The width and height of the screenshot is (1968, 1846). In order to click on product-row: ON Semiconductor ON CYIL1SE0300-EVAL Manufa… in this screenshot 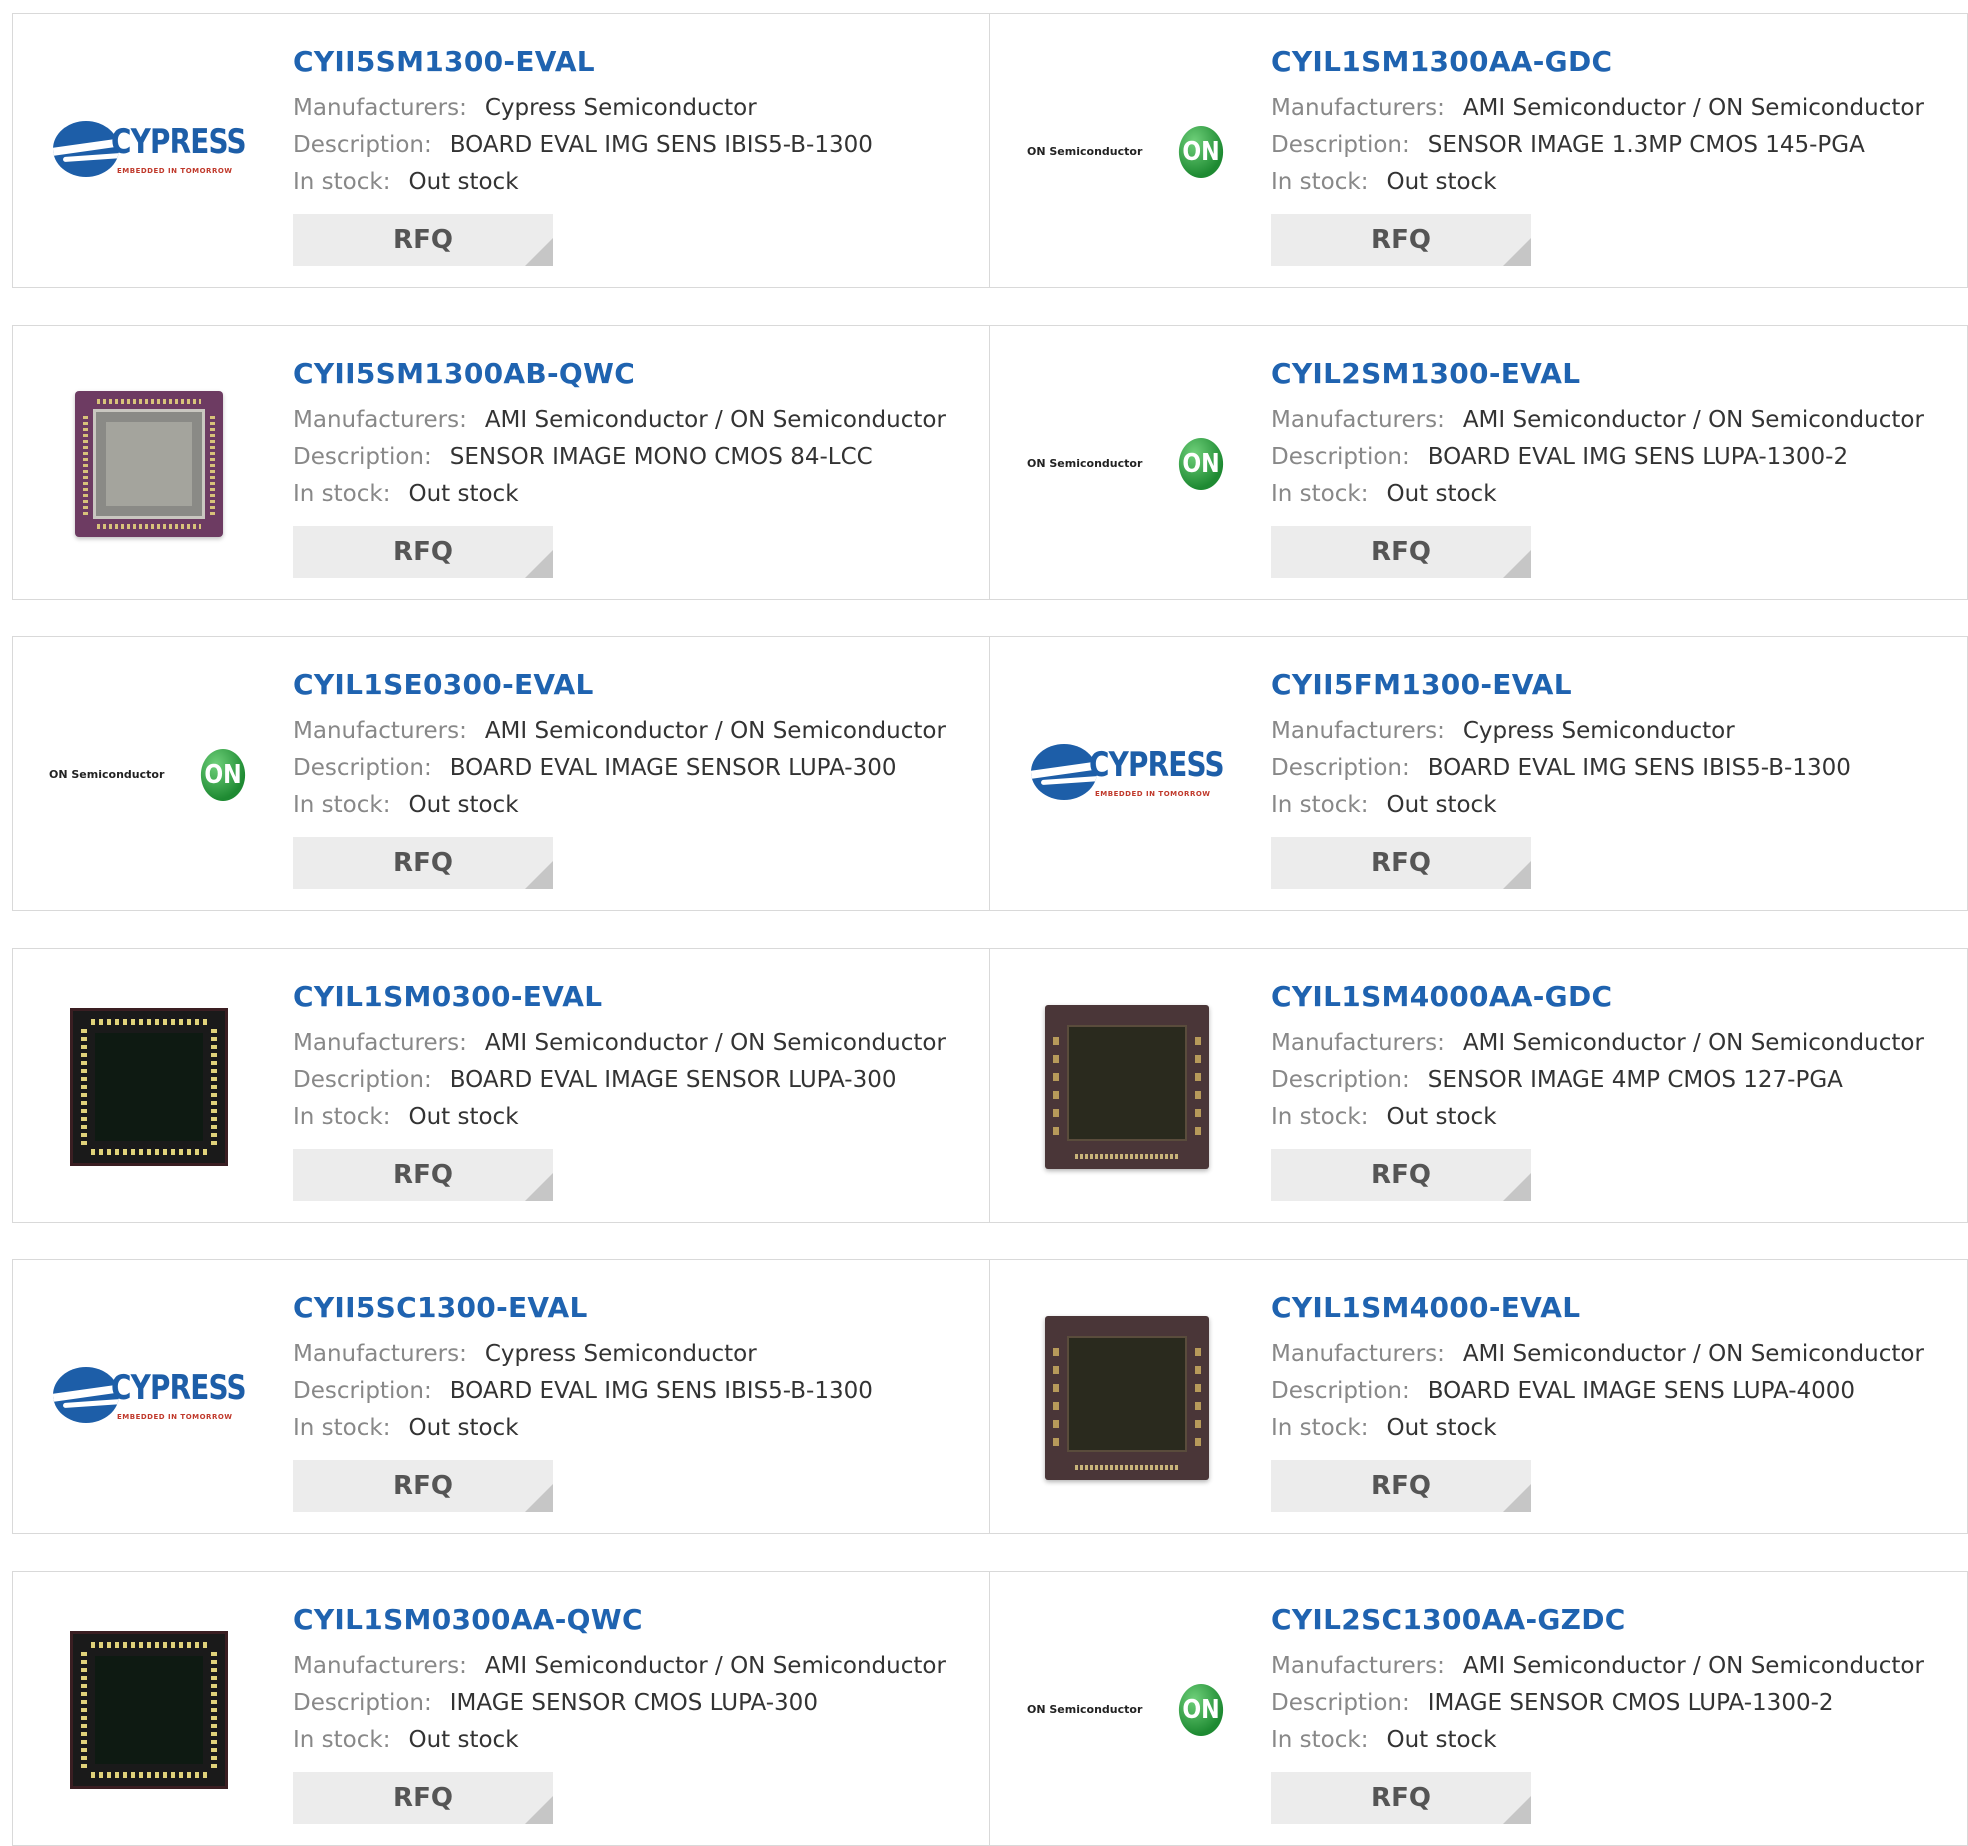, I will do `click(990, 773)`.